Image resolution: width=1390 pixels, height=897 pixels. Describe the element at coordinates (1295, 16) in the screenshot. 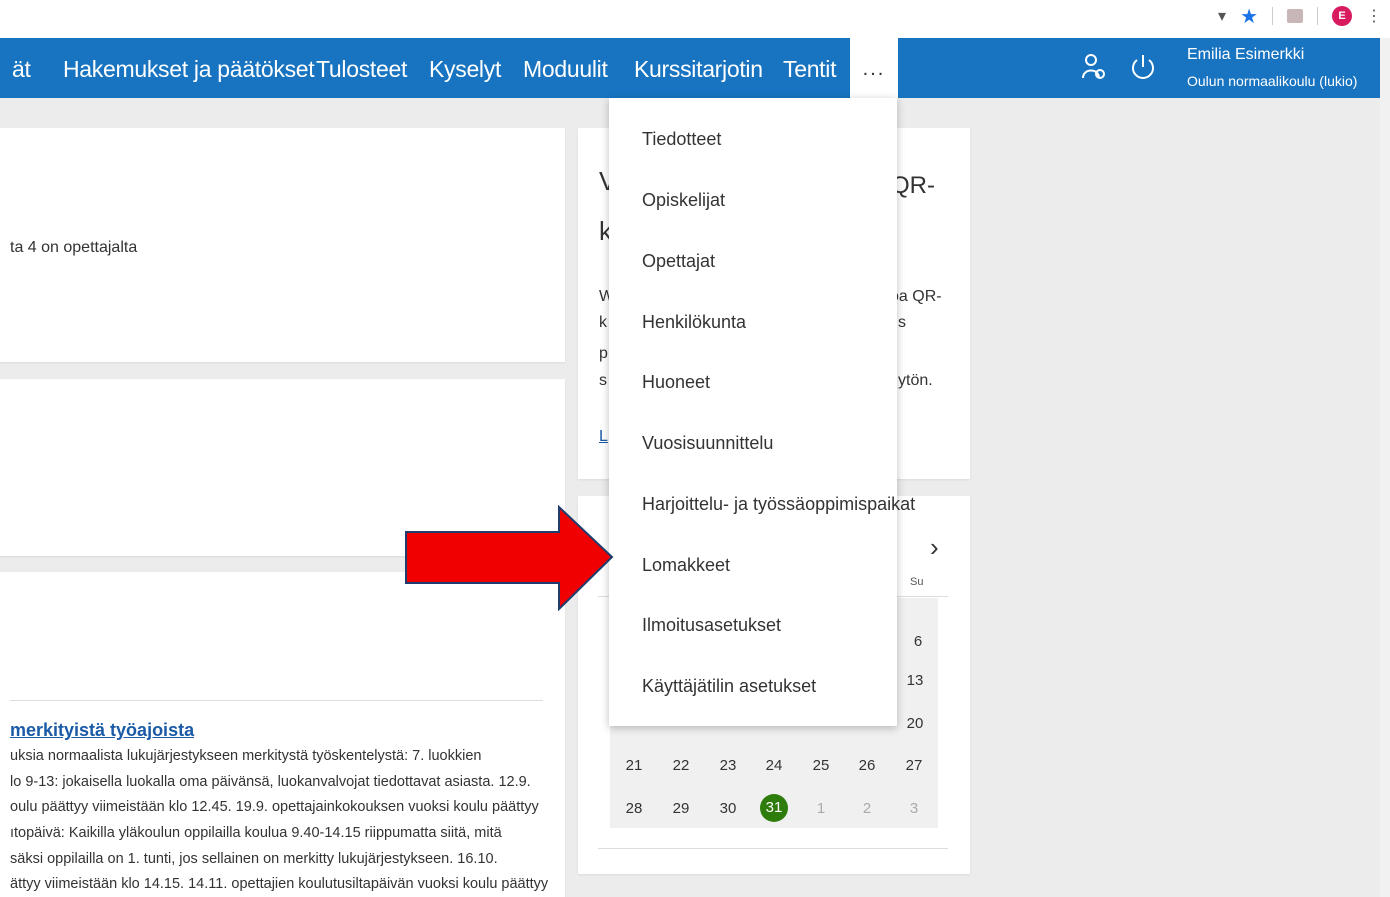

I see `extension-icon` at that location.